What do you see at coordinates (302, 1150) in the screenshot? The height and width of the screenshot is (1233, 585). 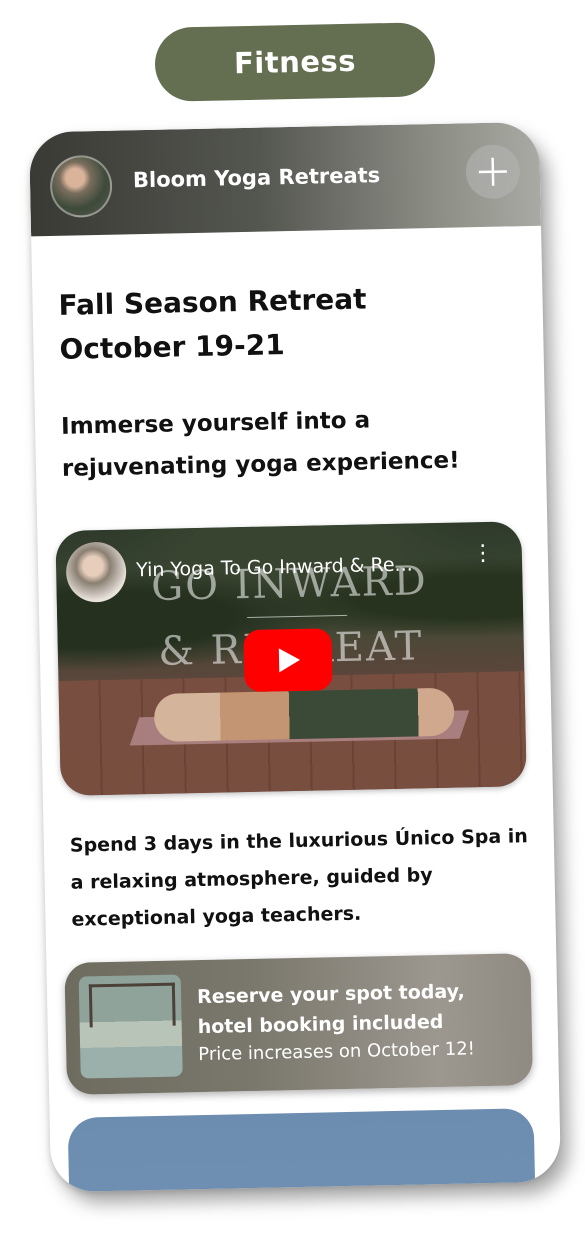 I see `next-card` at bounding box center [302, 1150].